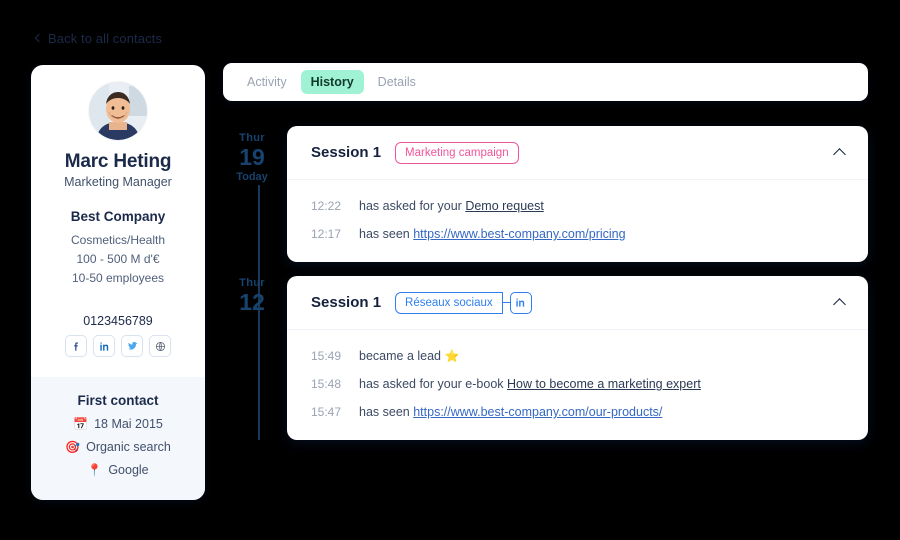 Image resolution: width=900 pixels, height=540 pixels. Describe the element at coordinates (39, 38) in the screenshot. I see `chevron-left-icon` at that location.